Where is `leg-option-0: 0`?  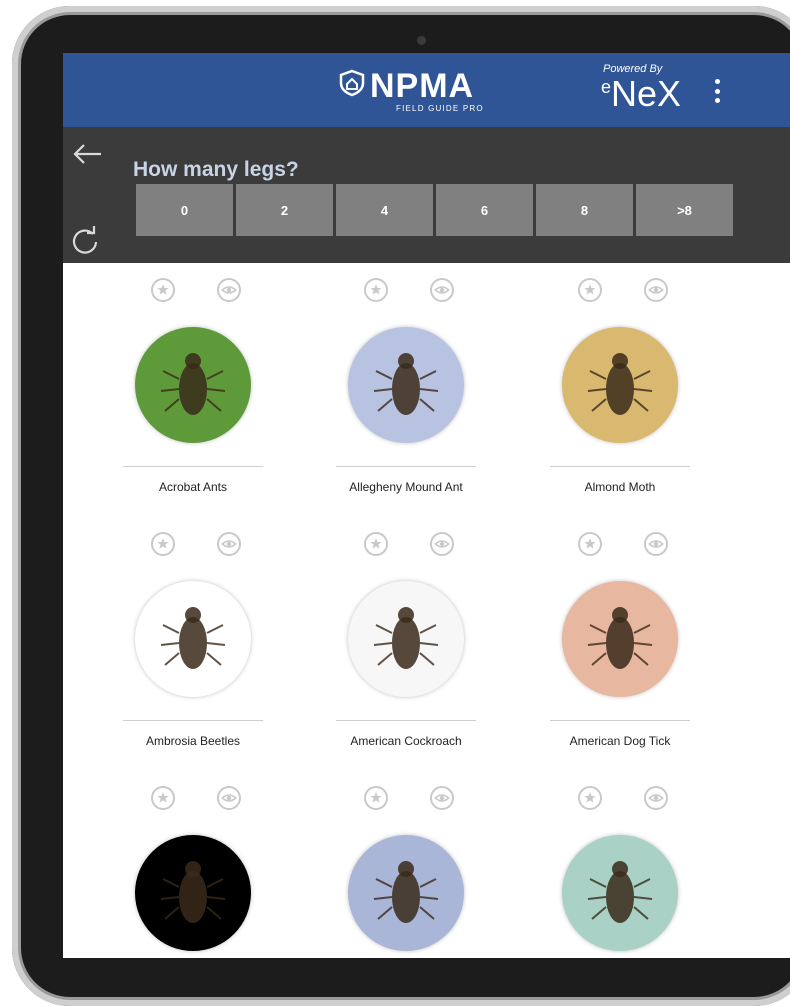
leg-option-0: 0 is located at coordinates (184, 210).